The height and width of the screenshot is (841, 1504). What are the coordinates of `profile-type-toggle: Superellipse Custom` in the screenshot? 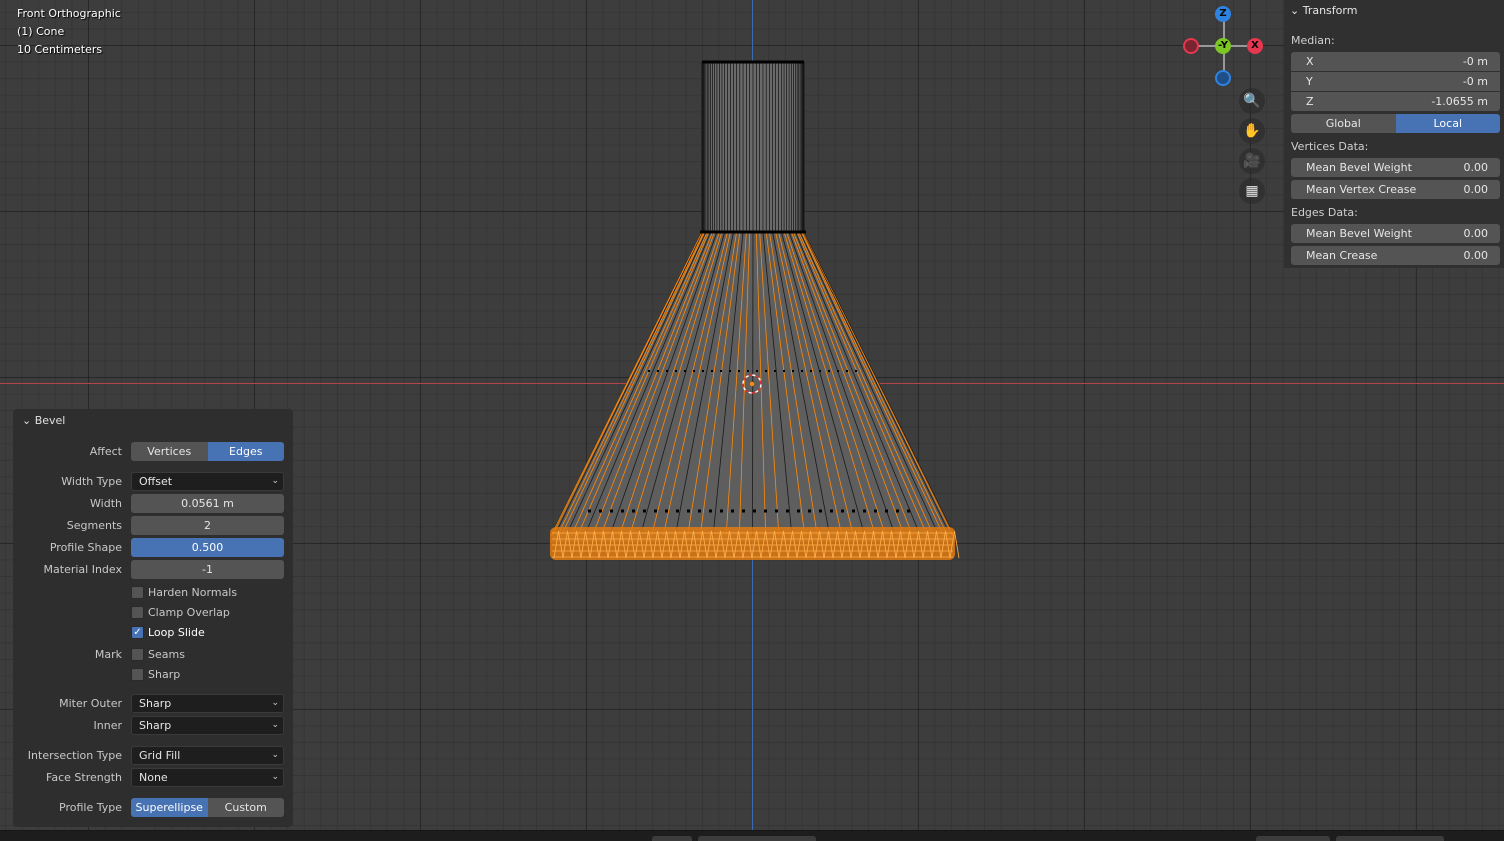 It's located at (207, 807).